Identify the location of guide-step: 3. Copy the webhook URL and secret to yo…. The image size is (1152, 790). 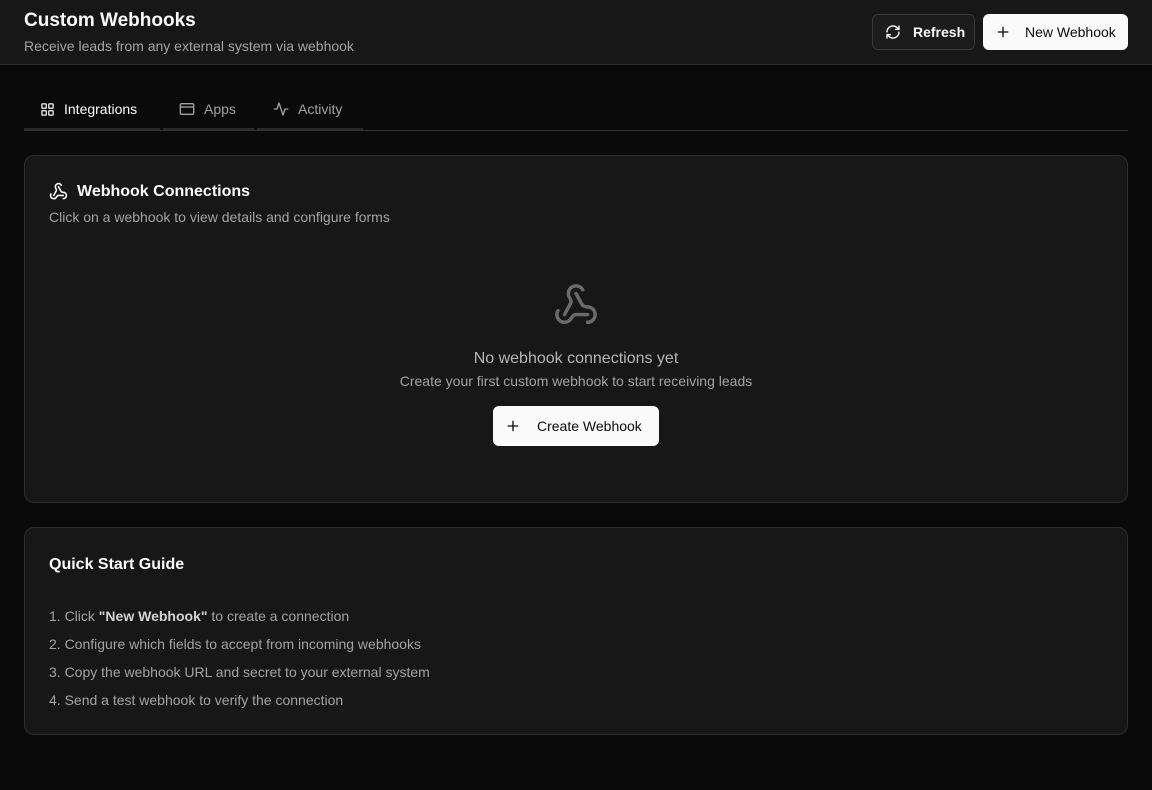
(239, 672).